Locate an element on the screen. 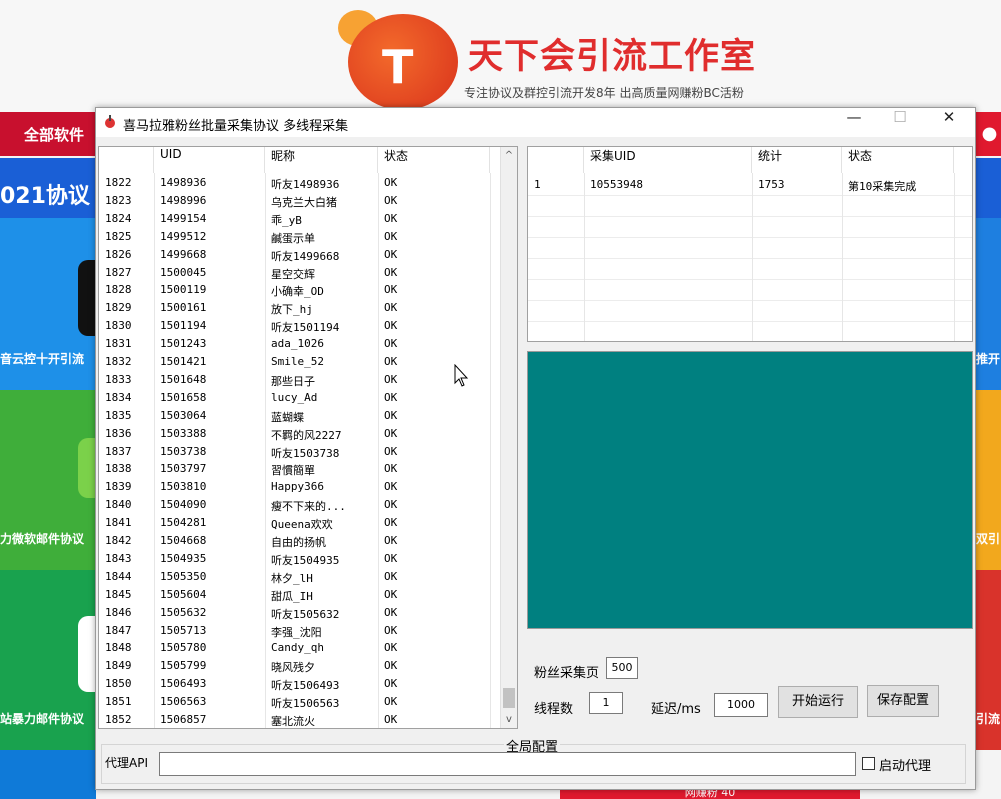  table-row: 1839 1503810 Happy366 OK is located at coordinates (308, 487).